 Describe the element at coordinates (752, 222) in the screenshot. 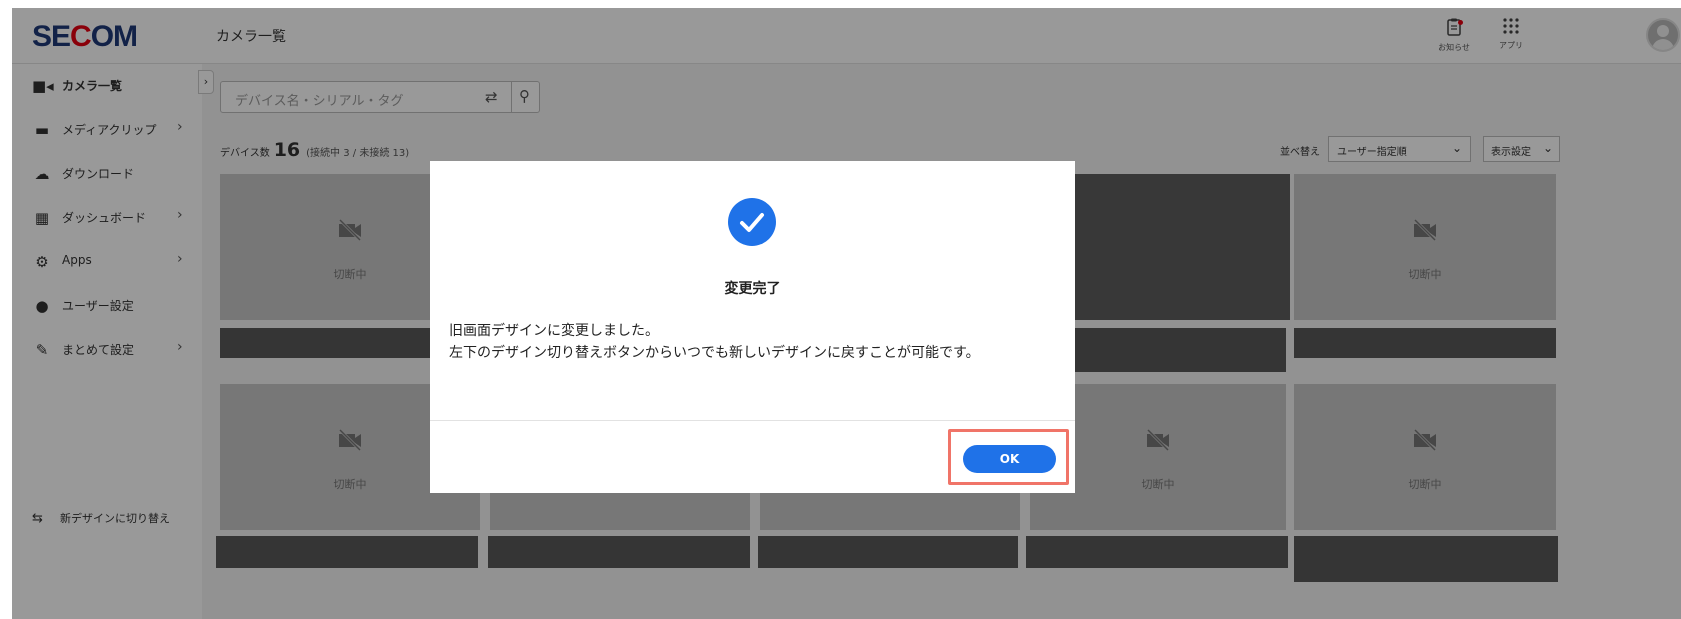

I see `check-circle-icon` at that location.